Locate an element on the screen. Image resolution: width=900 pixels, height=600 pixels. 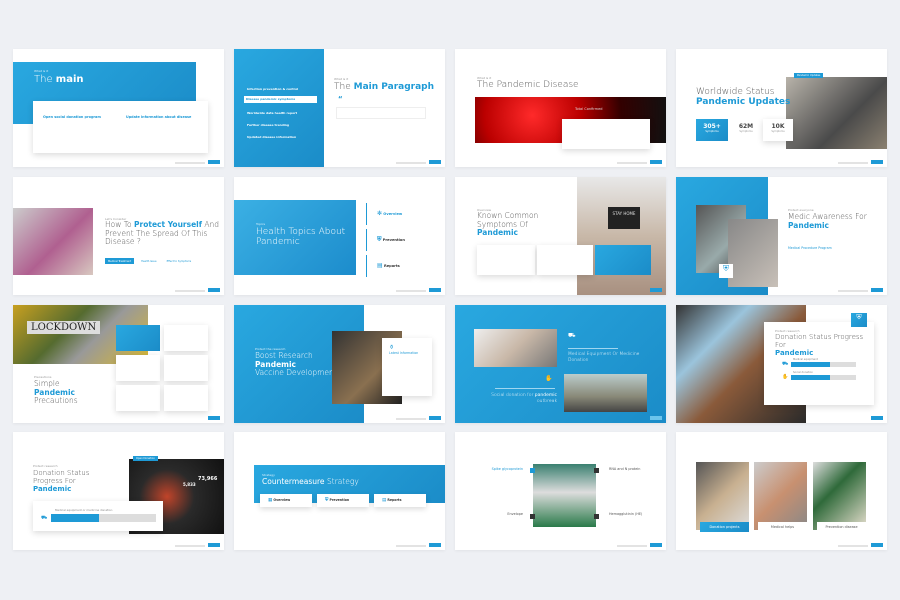
slide-title: Medic Awareness For Pandemic is located at coordinates (827, 221).